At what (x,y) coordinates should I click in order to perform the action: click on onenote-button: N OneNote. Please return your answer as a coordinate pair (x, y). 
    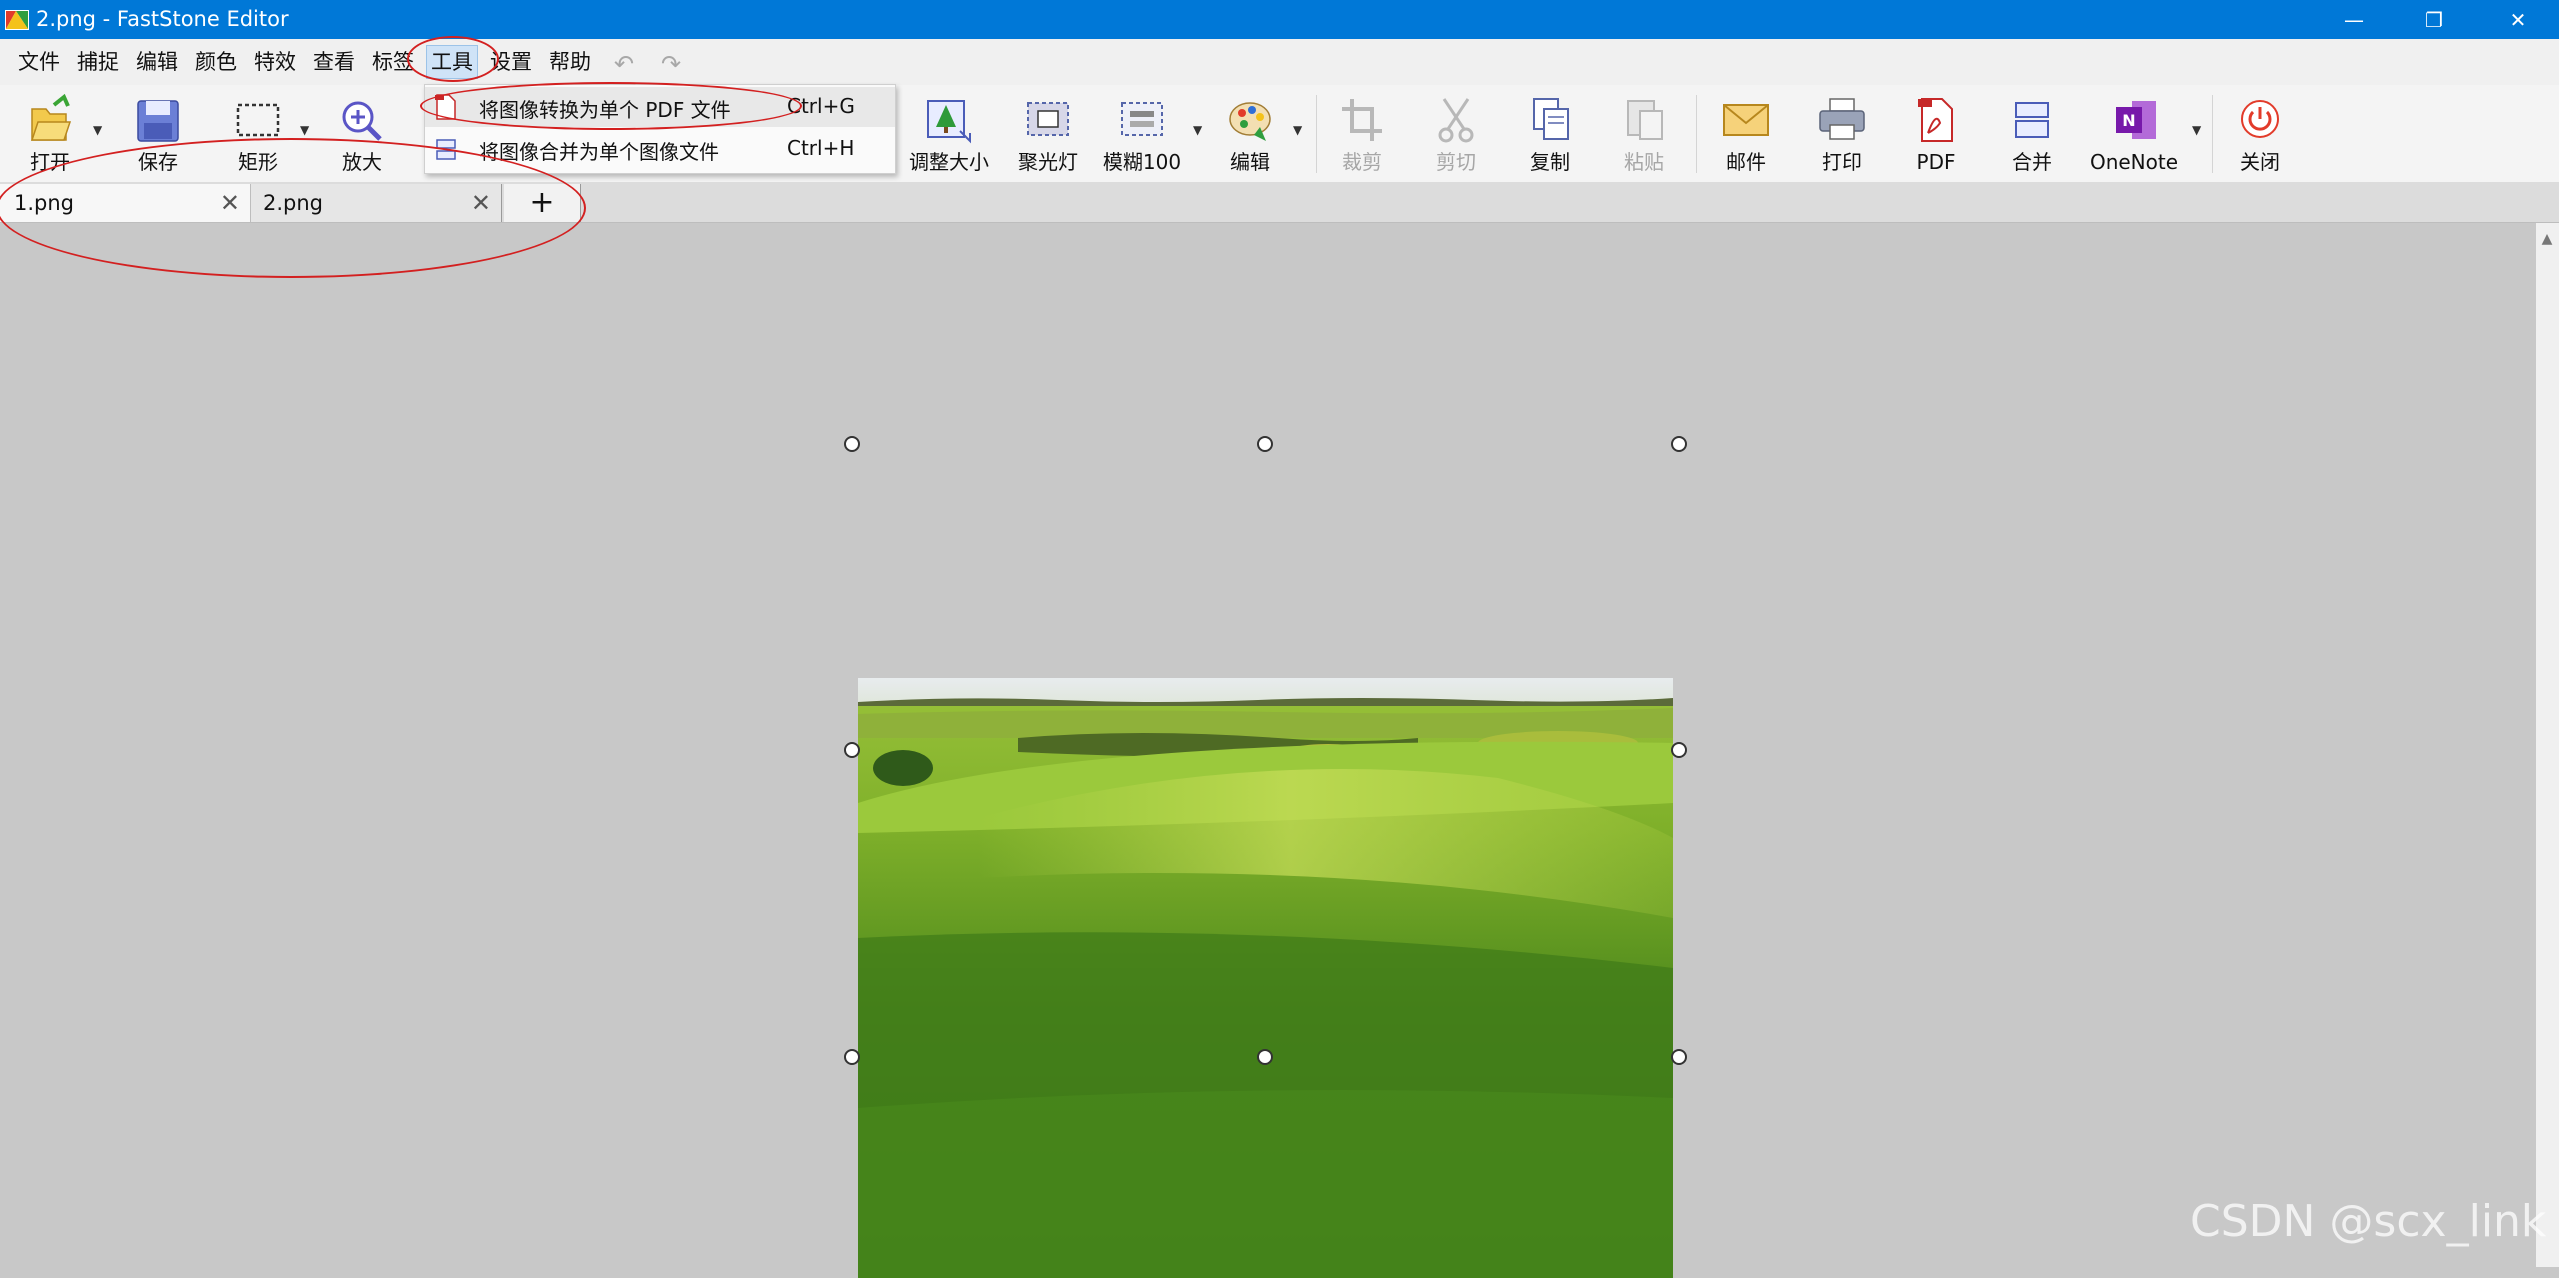
    Looking at the image, I should click on (2134, 133).